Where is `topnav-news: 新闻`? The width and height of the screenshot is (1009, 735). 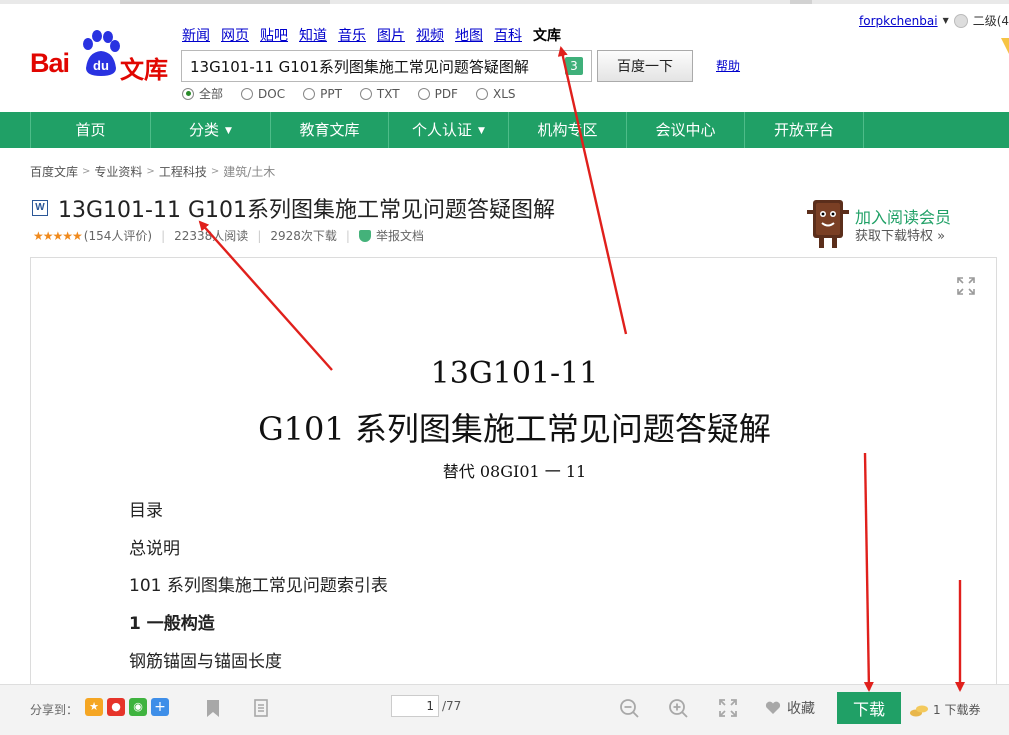
topnav-news: 新闻 is located at coordinates (196, 35).